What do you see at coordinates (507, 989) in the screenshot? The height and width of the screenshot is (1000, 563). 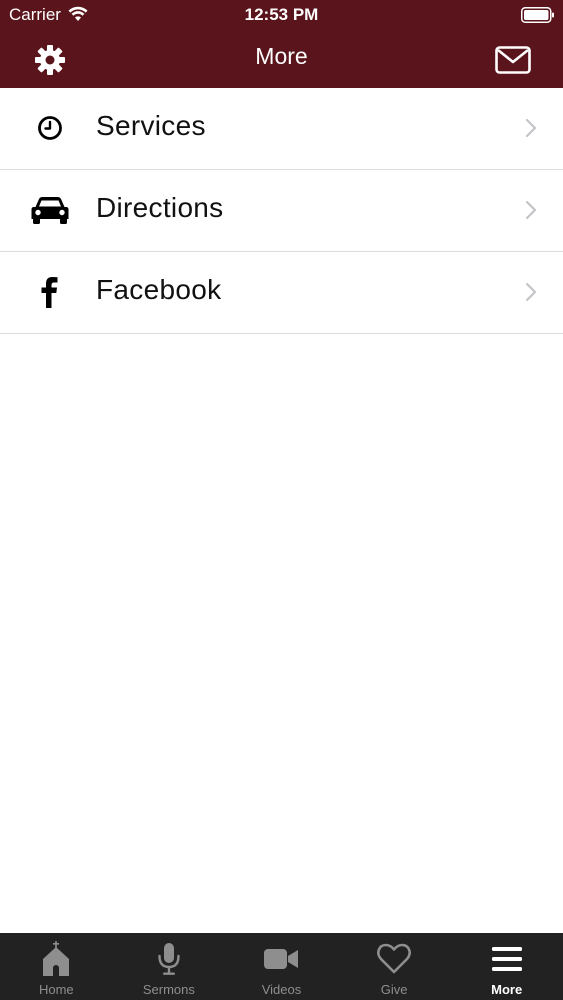 I see `tab-label: More` at bounding box center [507, 989].